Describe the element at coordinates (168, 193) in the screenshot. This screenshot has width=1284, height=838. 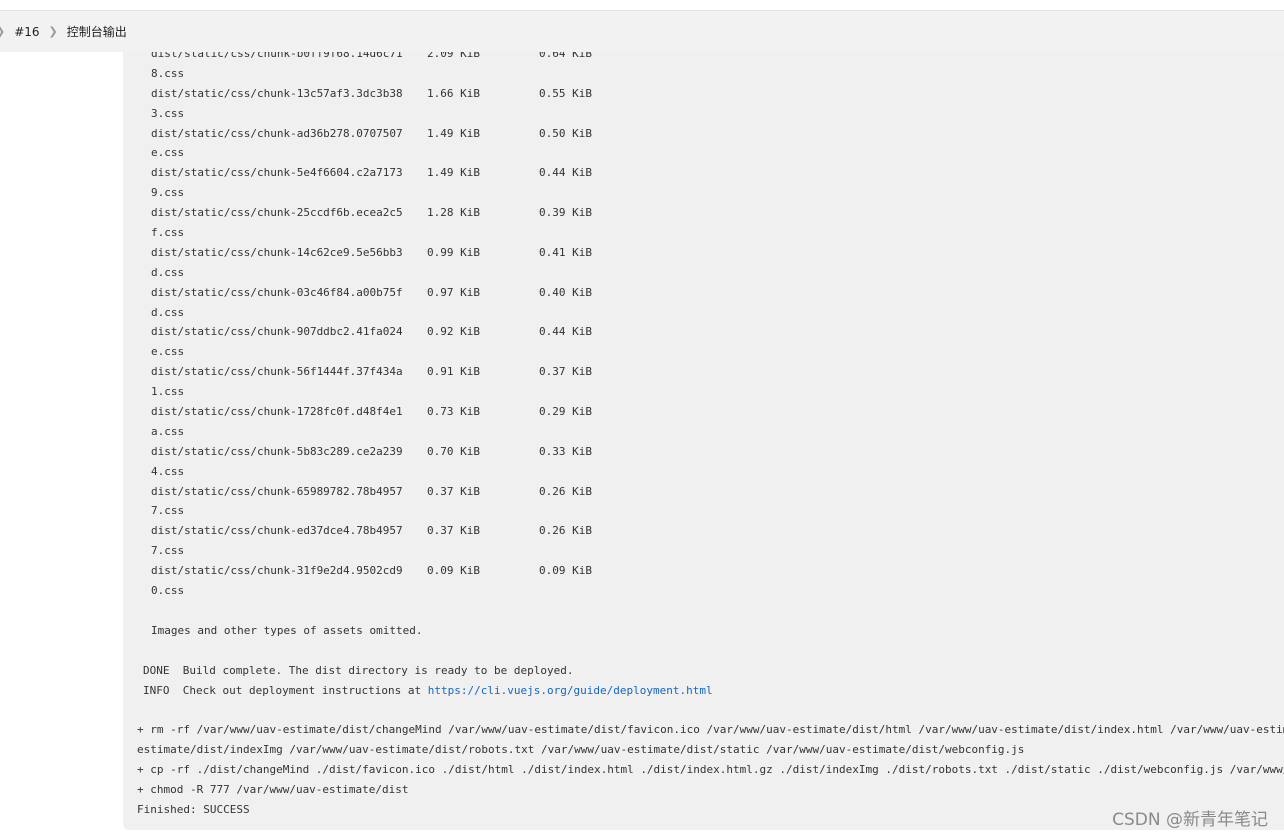
I see `console-line: 9.css` at that location.